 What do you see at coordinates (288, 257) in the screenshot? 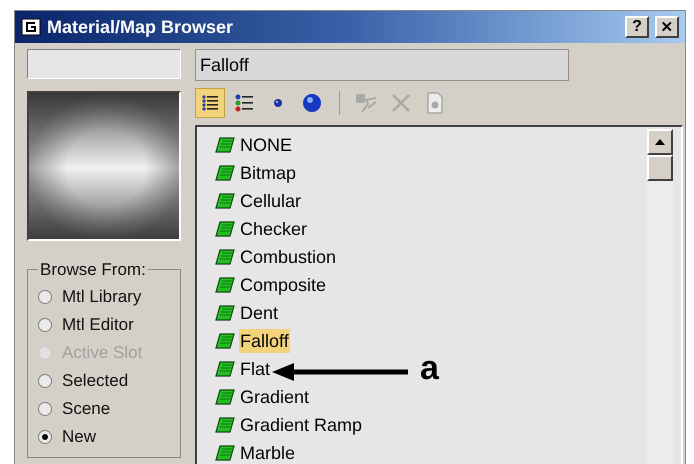
I see `map-item: Combustion` at bounding box center [288, 257].